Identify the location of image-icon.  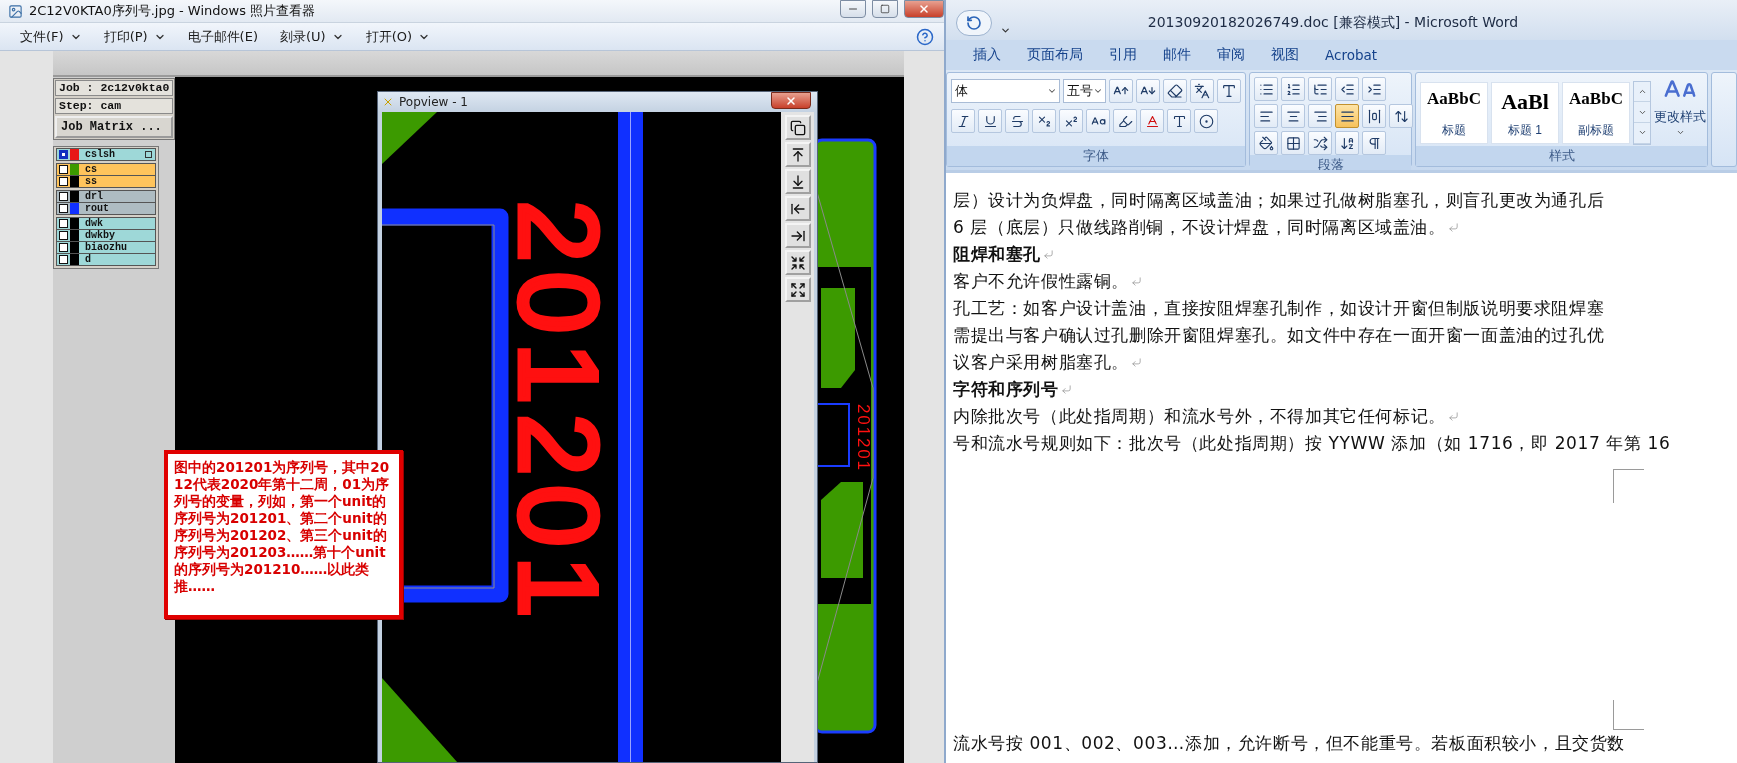
(15, 11).